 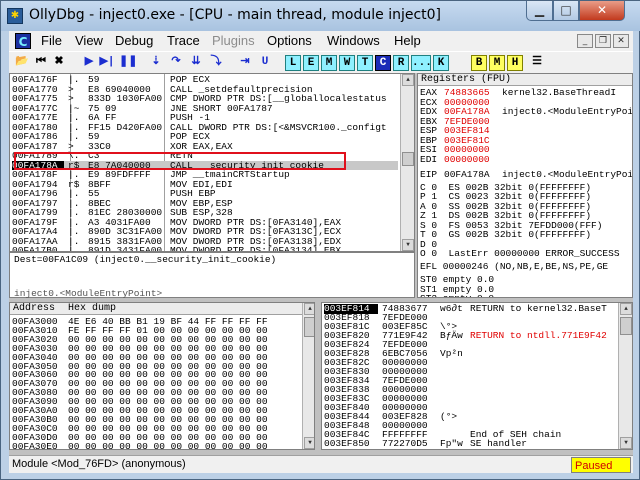 I want to click on step-over-icon: ↷, so click(x=176, y=63).